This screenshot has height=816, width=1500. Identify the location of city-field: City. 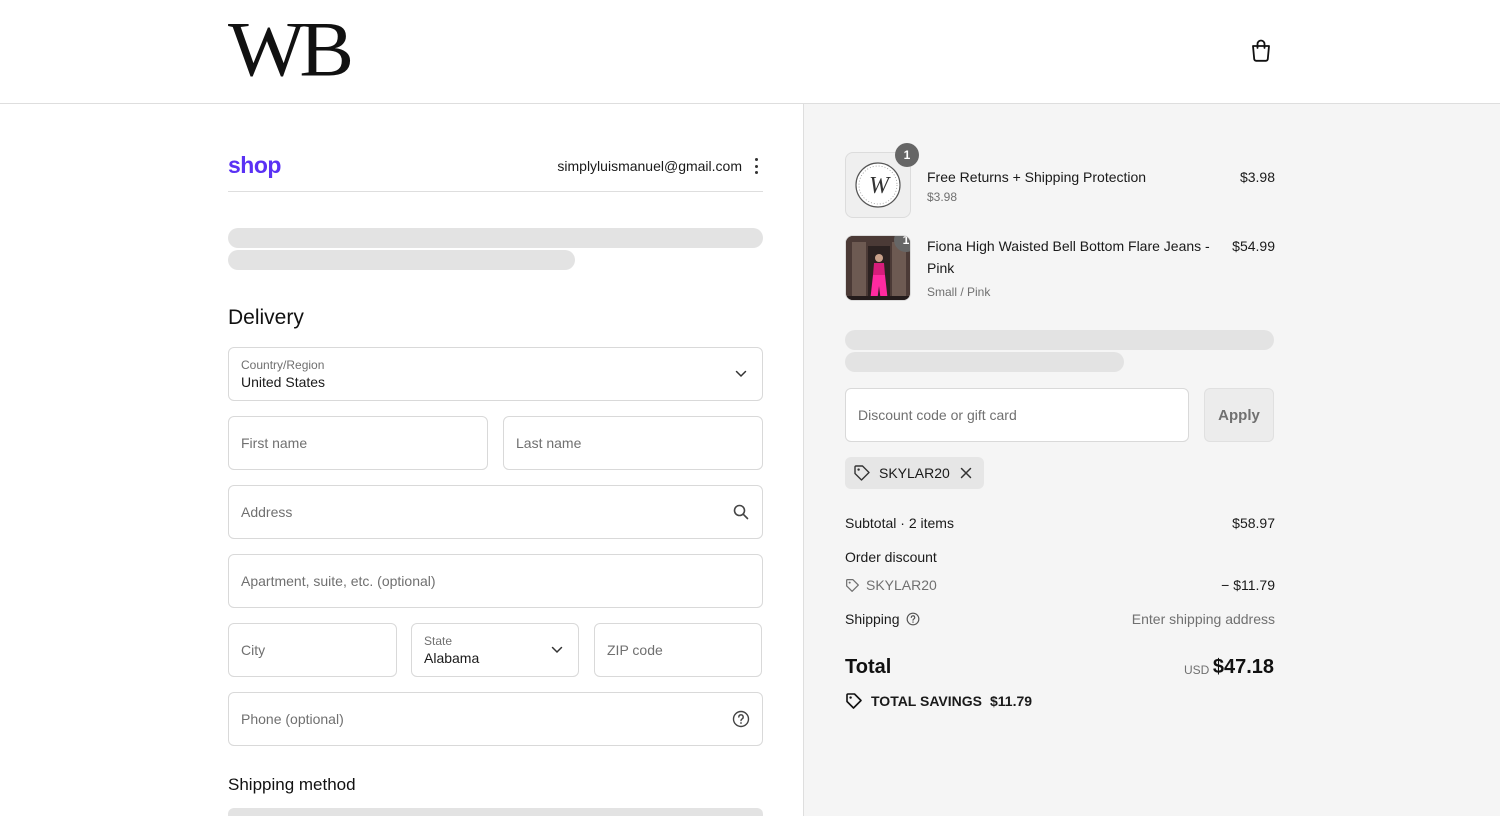
(312, 650).